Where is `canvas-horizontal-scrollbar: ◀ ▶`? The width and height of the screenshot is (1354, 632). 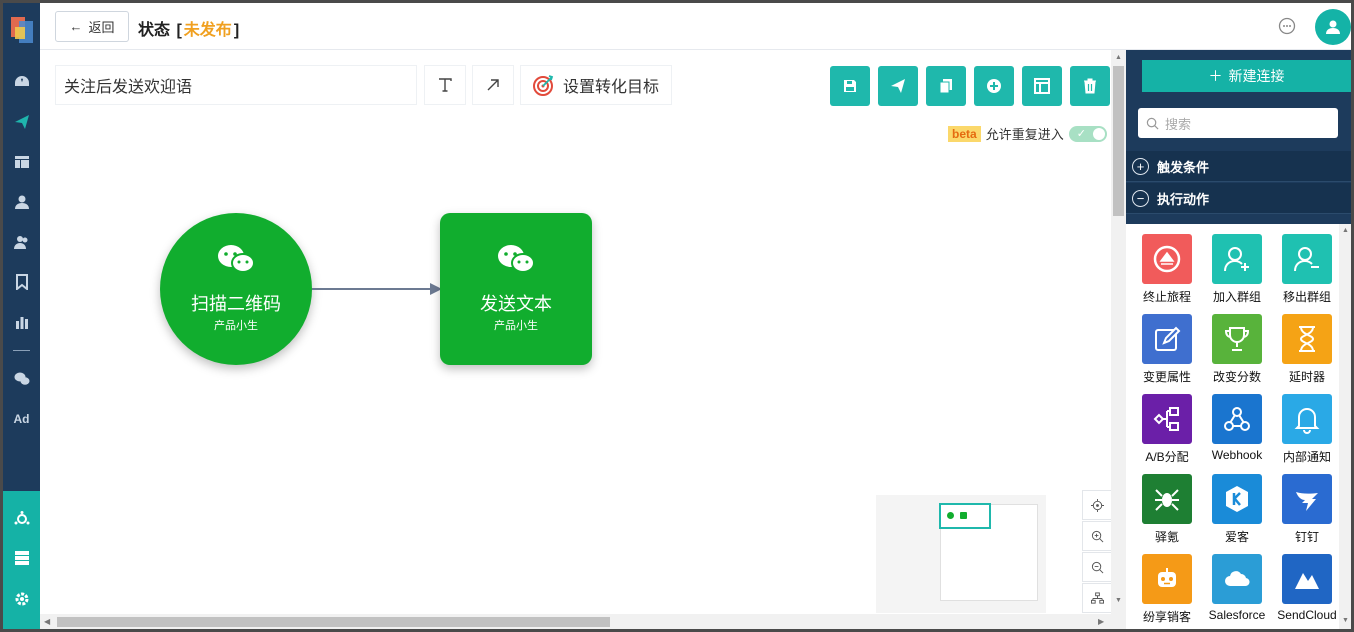 canvas-horizontal-scrollbar: ◀ ▶ is located at coordinates (575, 621).